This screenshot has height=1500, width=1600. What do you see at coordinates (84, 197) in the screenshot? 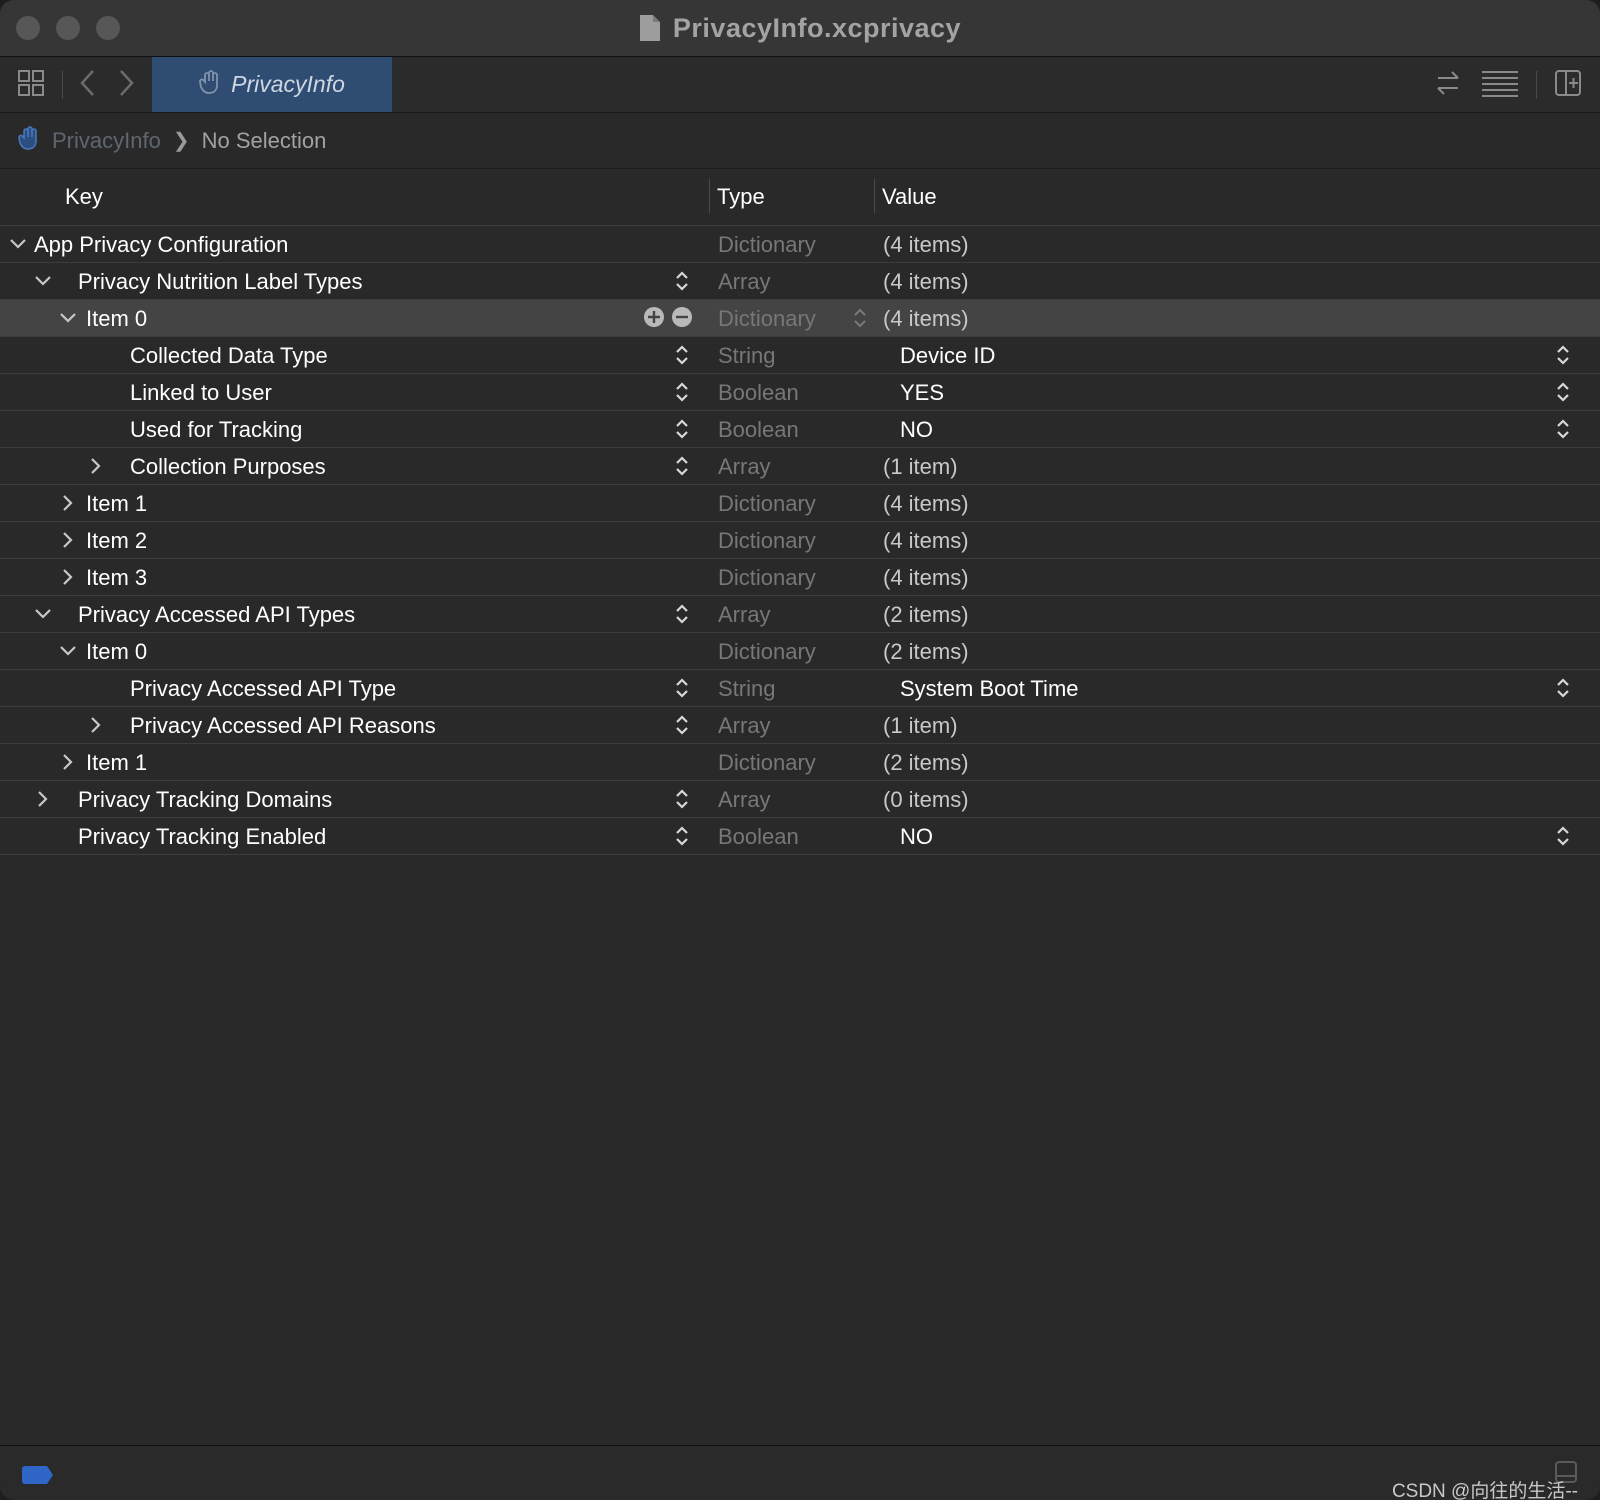
I see `column-header-key: Key` at bounding box center [84, 197].